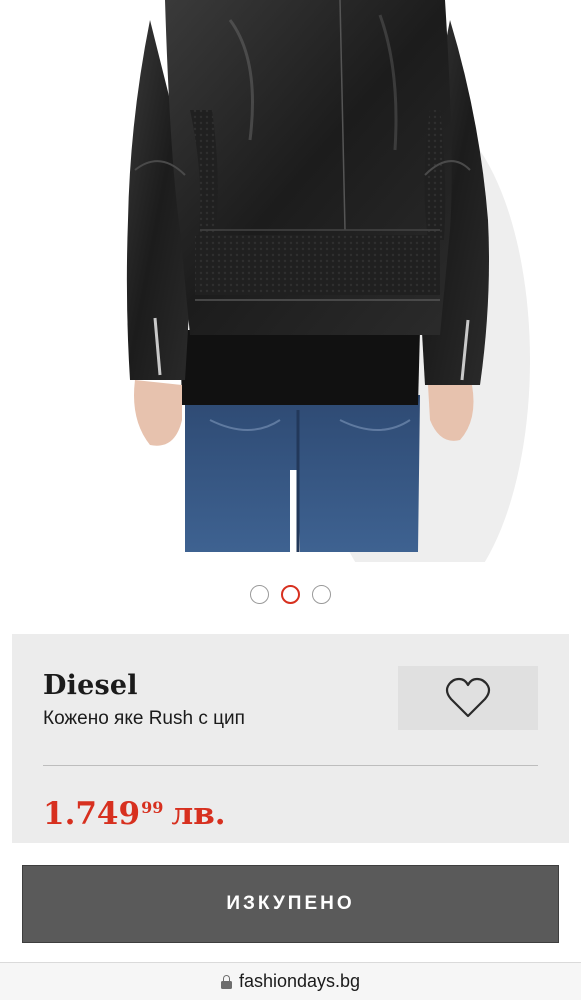  What do you see at coordinates (144, 718) in the screenshot?
I see `product-name: Кожено яке Rush с цип` at bounding box center [144, 718].